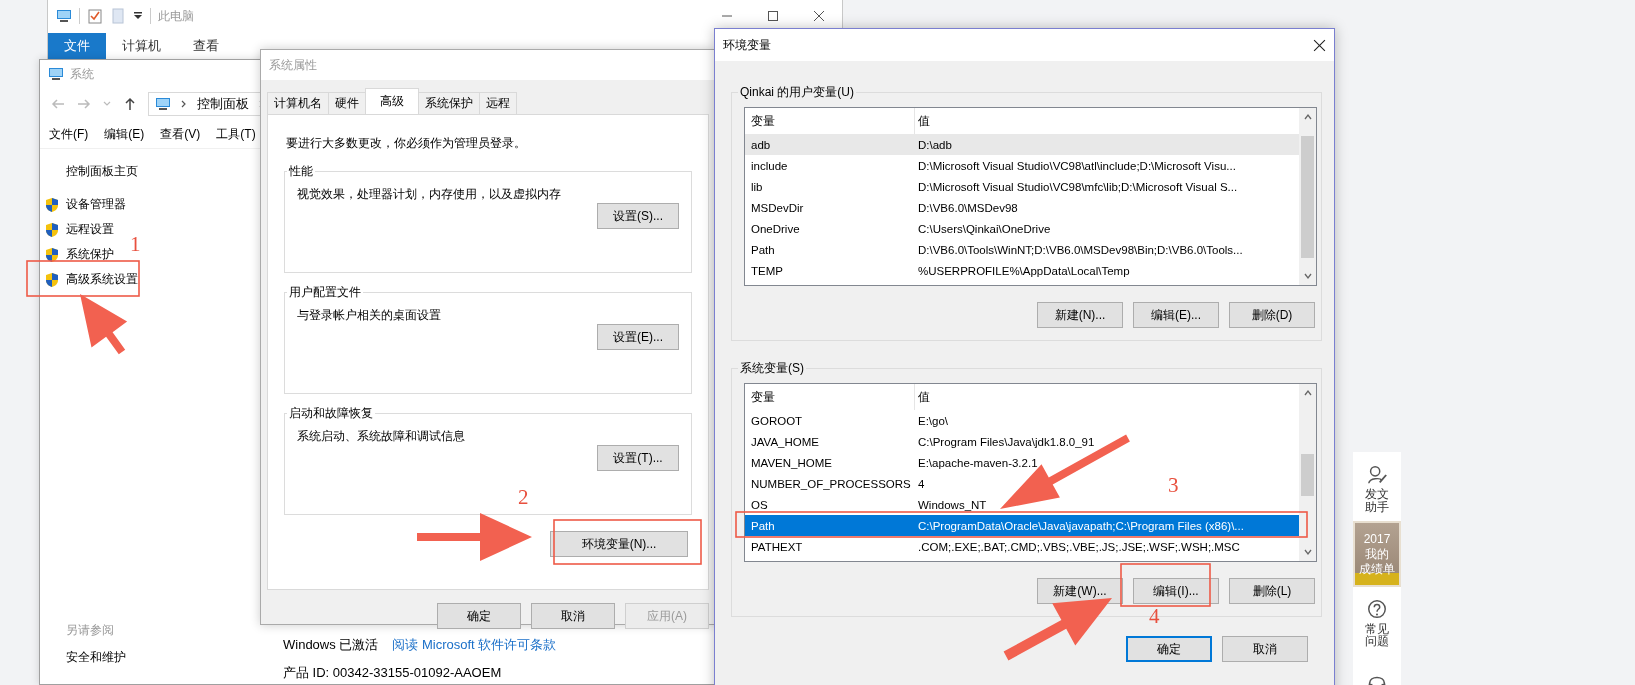 The height and width of the screenshot is (685, 1635). I want to click on list-row: JAVA_HOME C:\Program Files\Java\jdk1.8.0_91, so click(920, 441).